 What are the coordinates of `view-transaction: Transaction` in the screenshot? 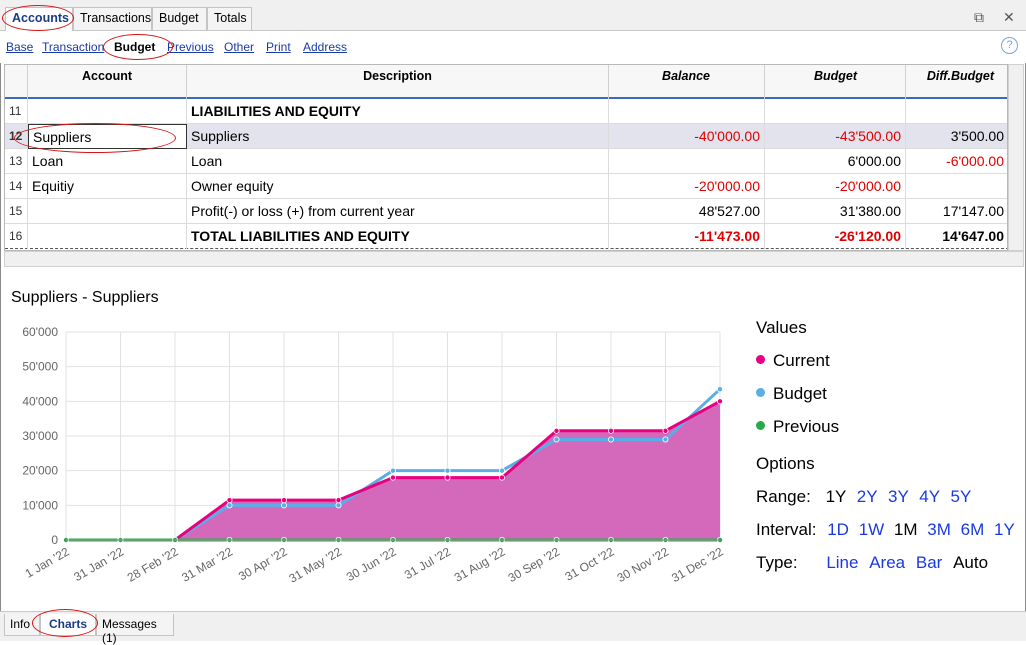 It's located at (73, 47).